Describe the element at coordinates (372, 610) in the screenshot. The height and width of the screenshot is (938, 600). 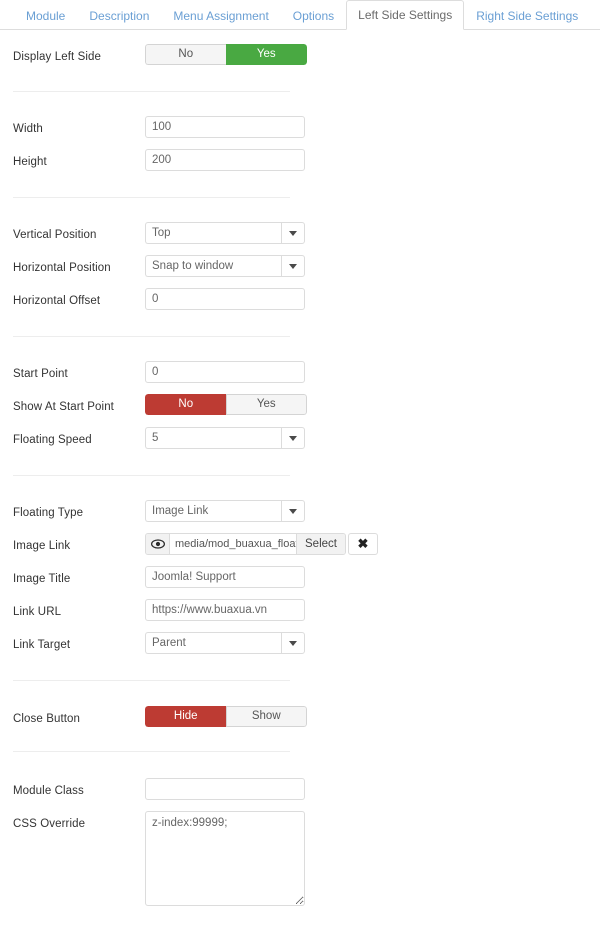
I see `control-link-url` at that location.